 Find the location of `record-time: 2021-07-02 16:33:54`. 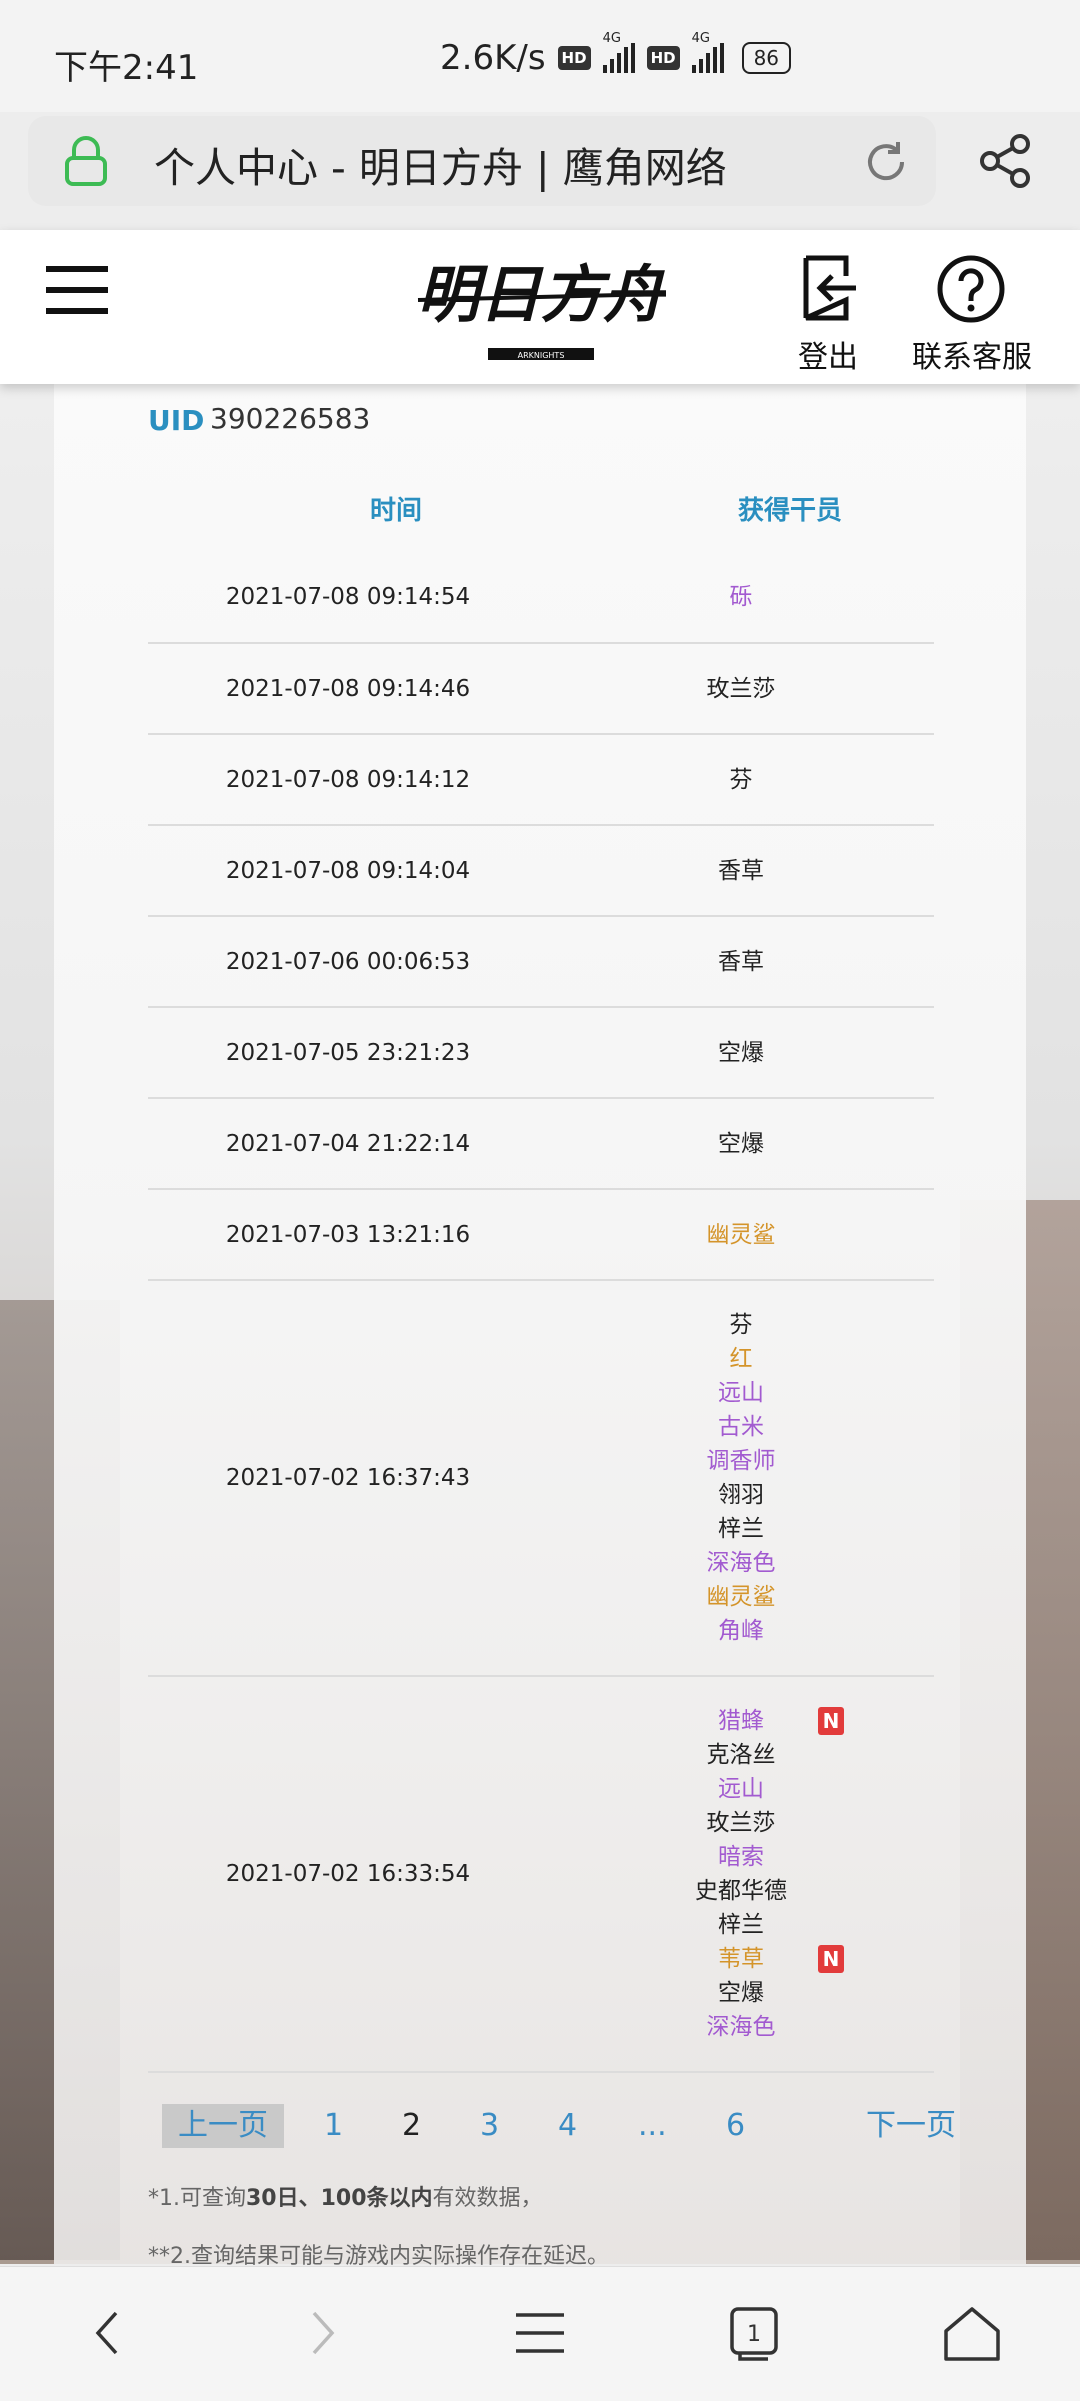

record-time: 2021-07-02 16:33:54 is located at coordinates (348, 1874).